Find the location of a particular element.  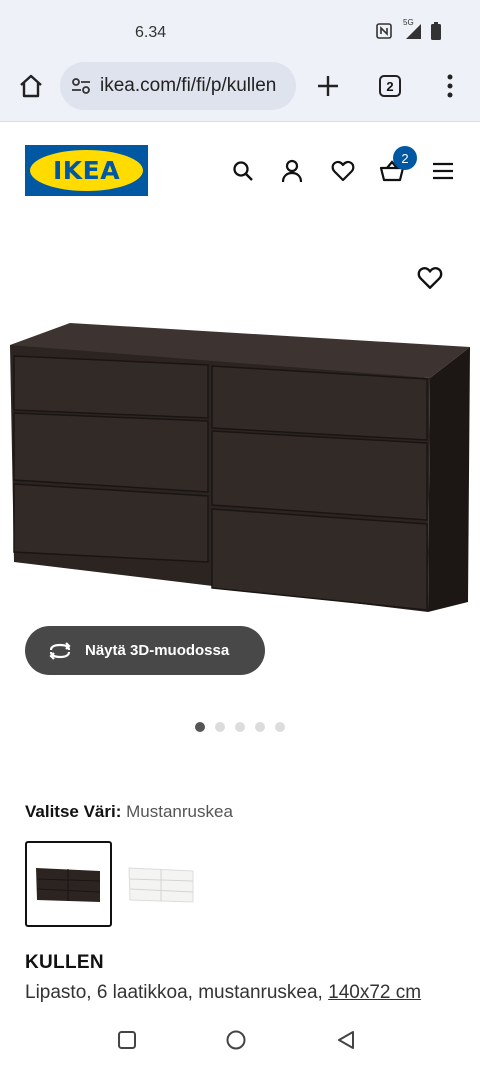

system-nav-bar is located at coordinates (240, 1038).